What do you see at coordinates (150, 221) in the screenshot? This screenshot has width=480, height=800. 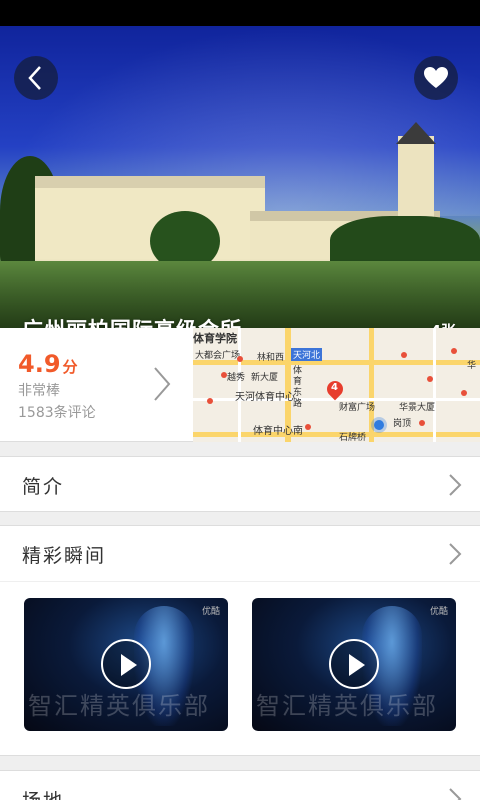 I see `hero-building` at bounding box center [150, 221].